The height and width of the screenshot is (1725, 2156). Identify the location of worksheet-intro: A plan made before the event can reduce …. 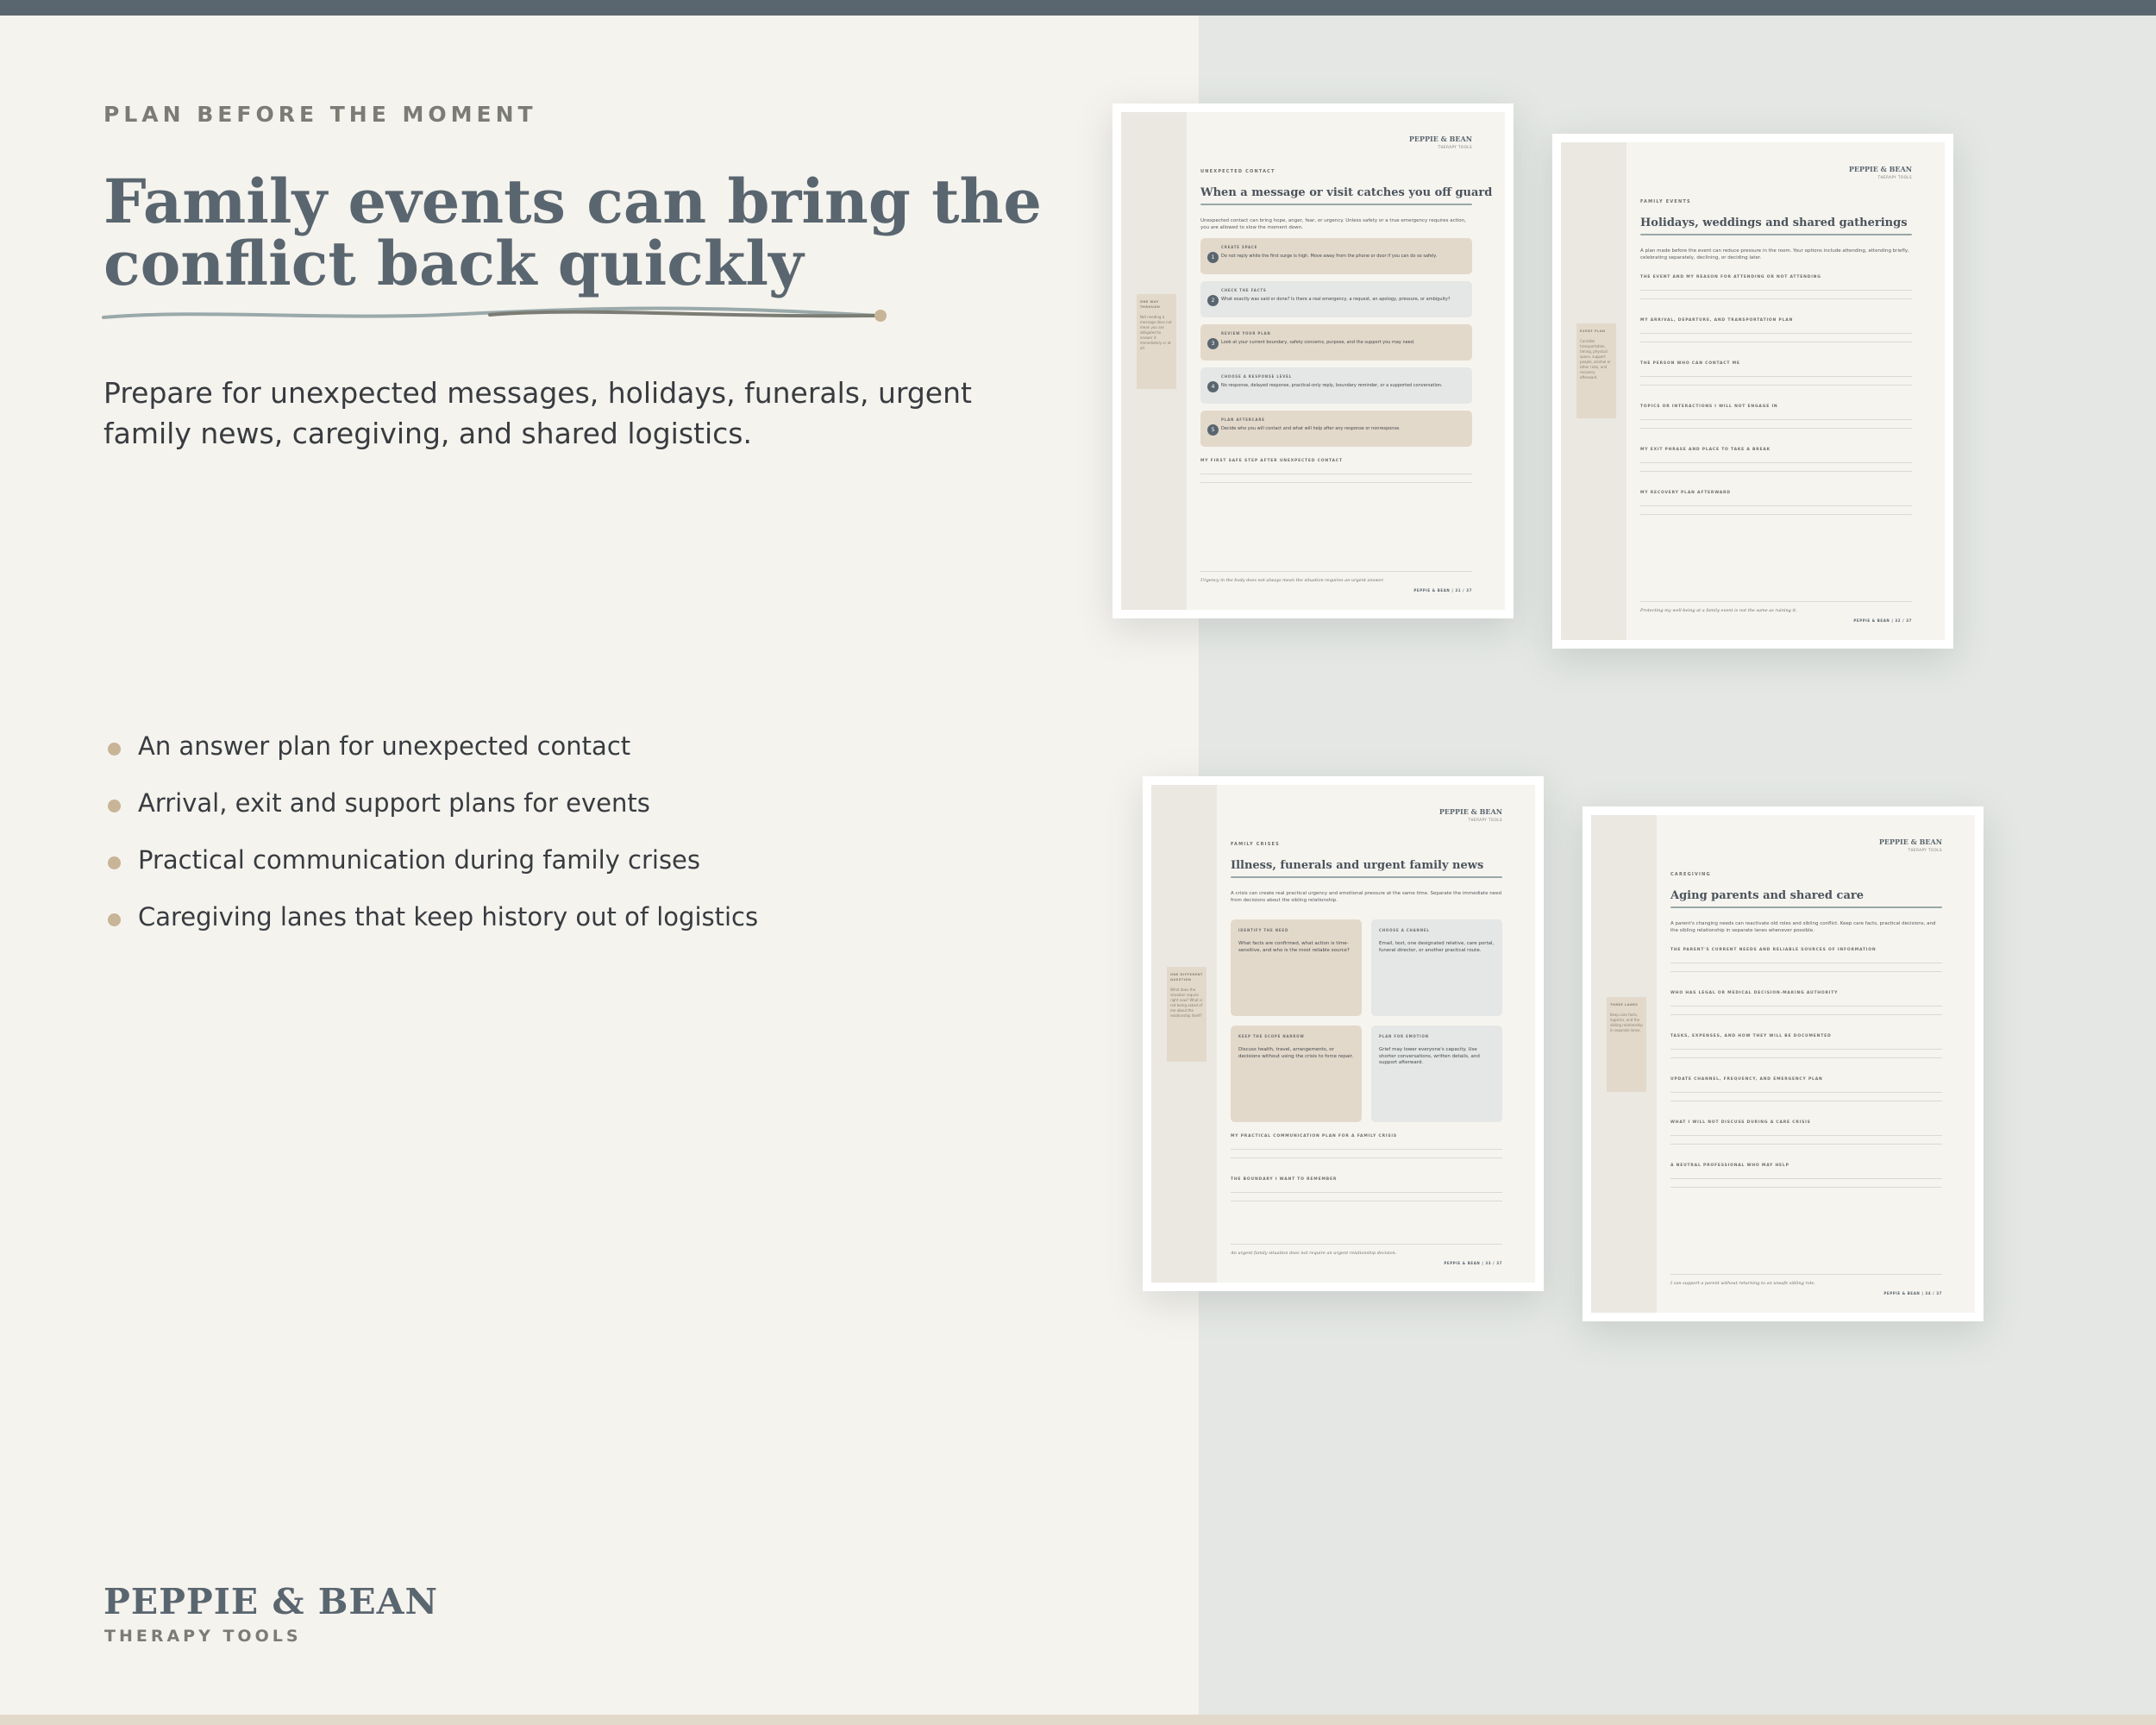
(1775, 254).